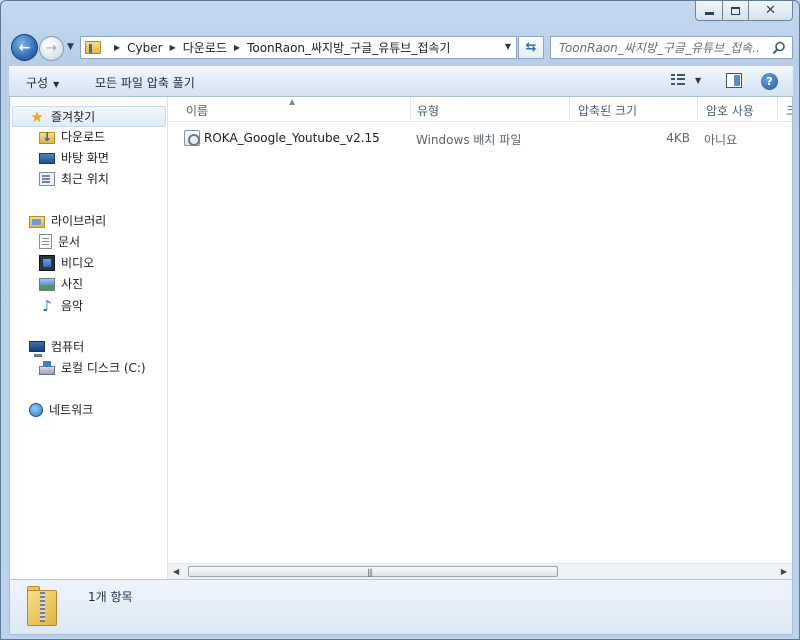  I want to click on nav-item-recent: 최근 위치, so click(74, 178).